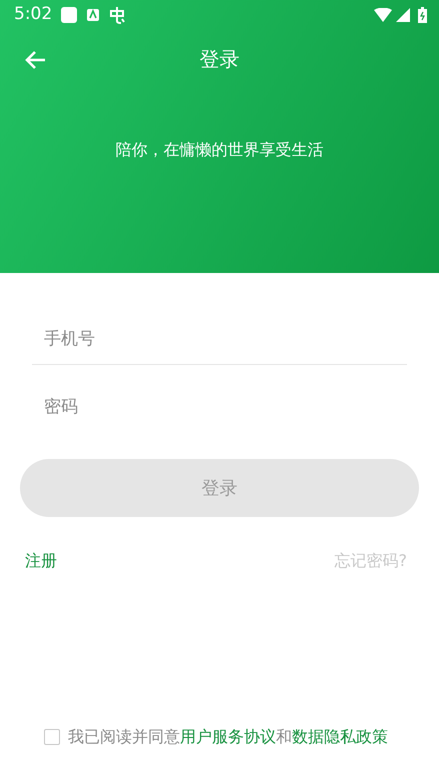 The image size is (439, 782). What do you see at coordinates (220, 59) in the screenshot?
I see `screen-title: 登录` at bounding box center [220, 59].